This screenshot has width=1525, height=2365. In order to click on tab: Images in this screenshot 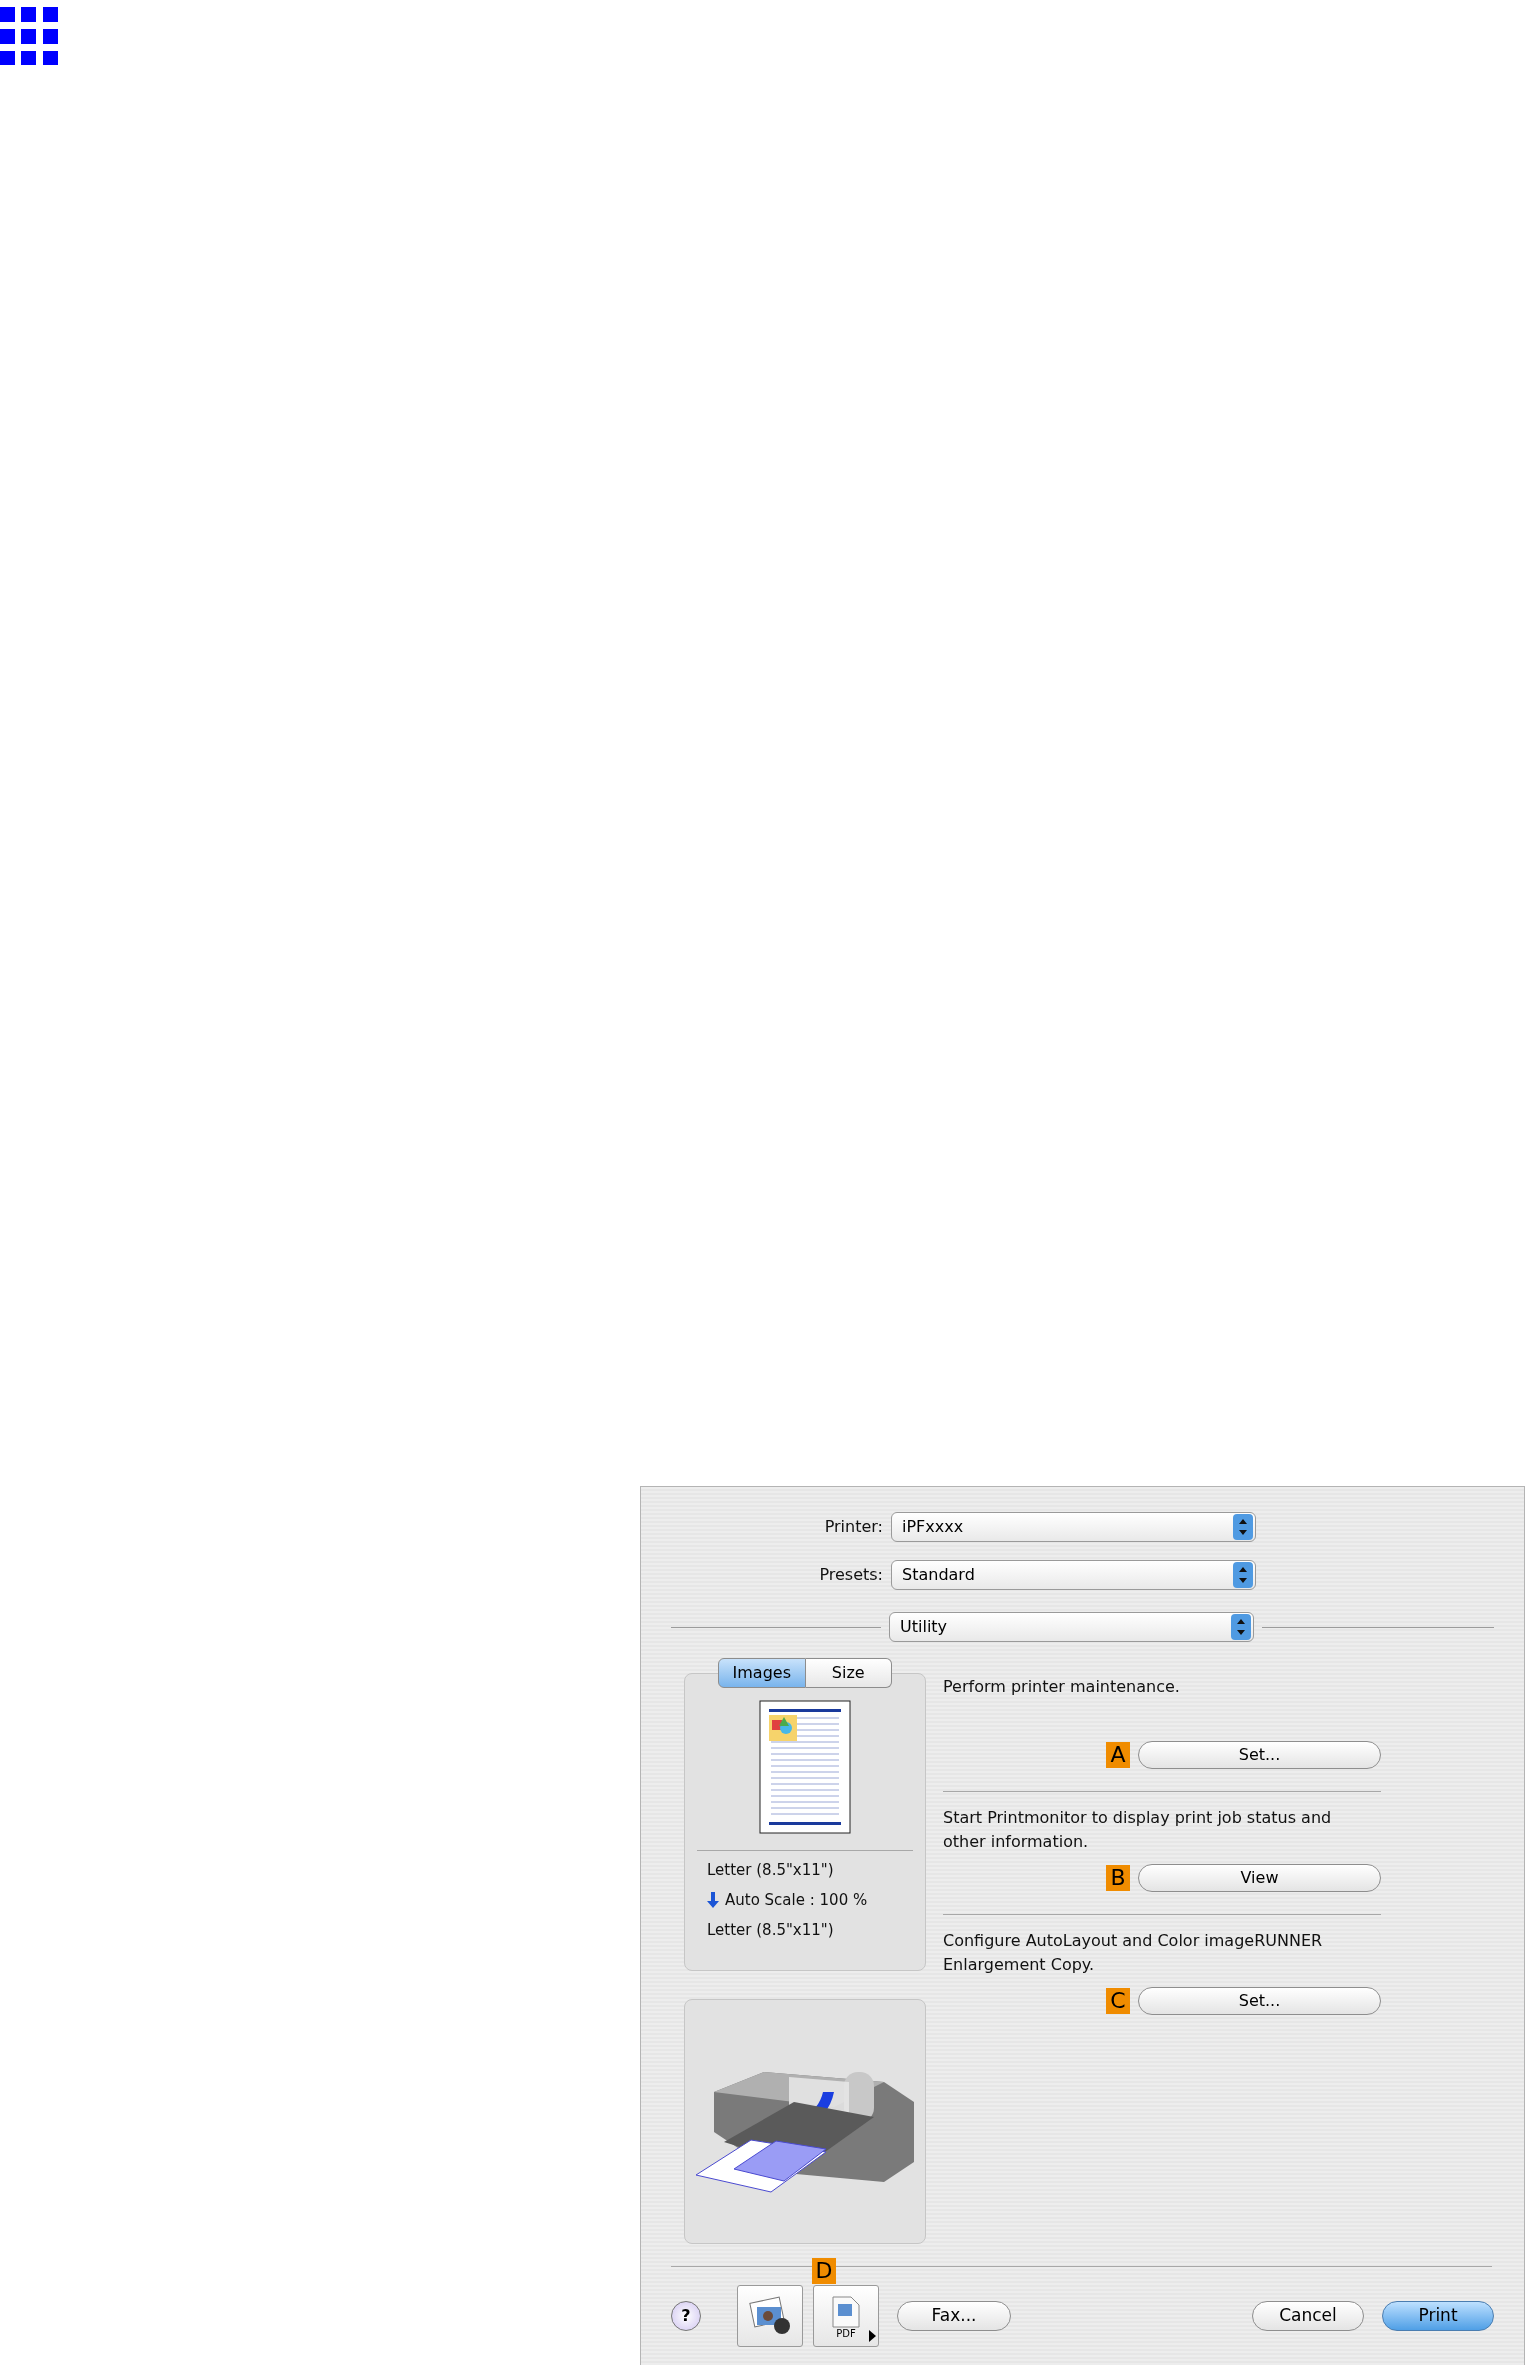, I will do `click(762, 1673)`.